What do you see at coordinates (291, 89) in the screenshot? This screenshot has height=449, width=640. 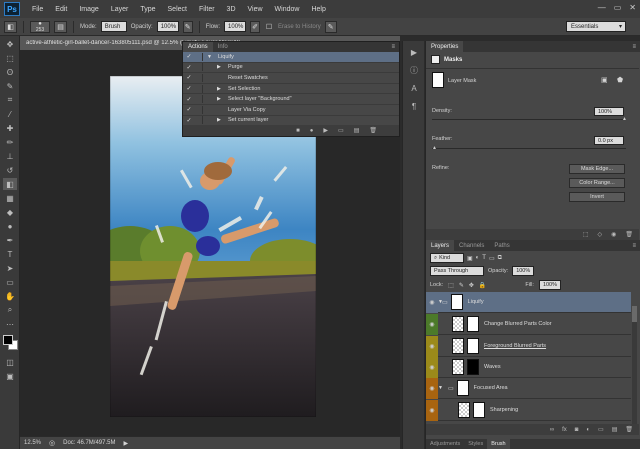 I see `action-item: ✓ ▶ Set Selection` at bounding box center [291, 89].